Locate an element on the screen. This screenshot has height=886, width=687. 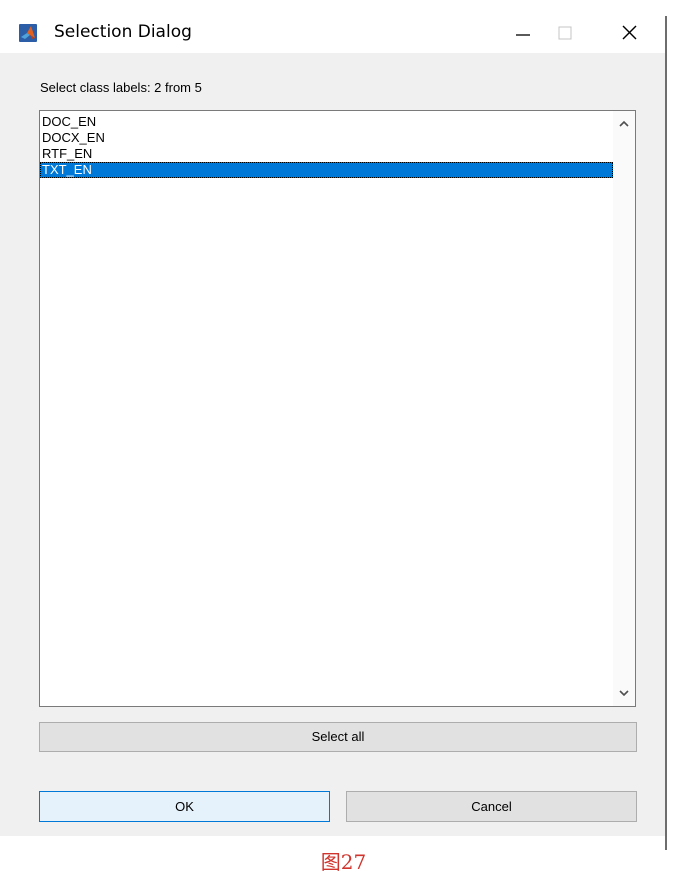
list-item: DOCX_EN is located at coordinates (326, 138).